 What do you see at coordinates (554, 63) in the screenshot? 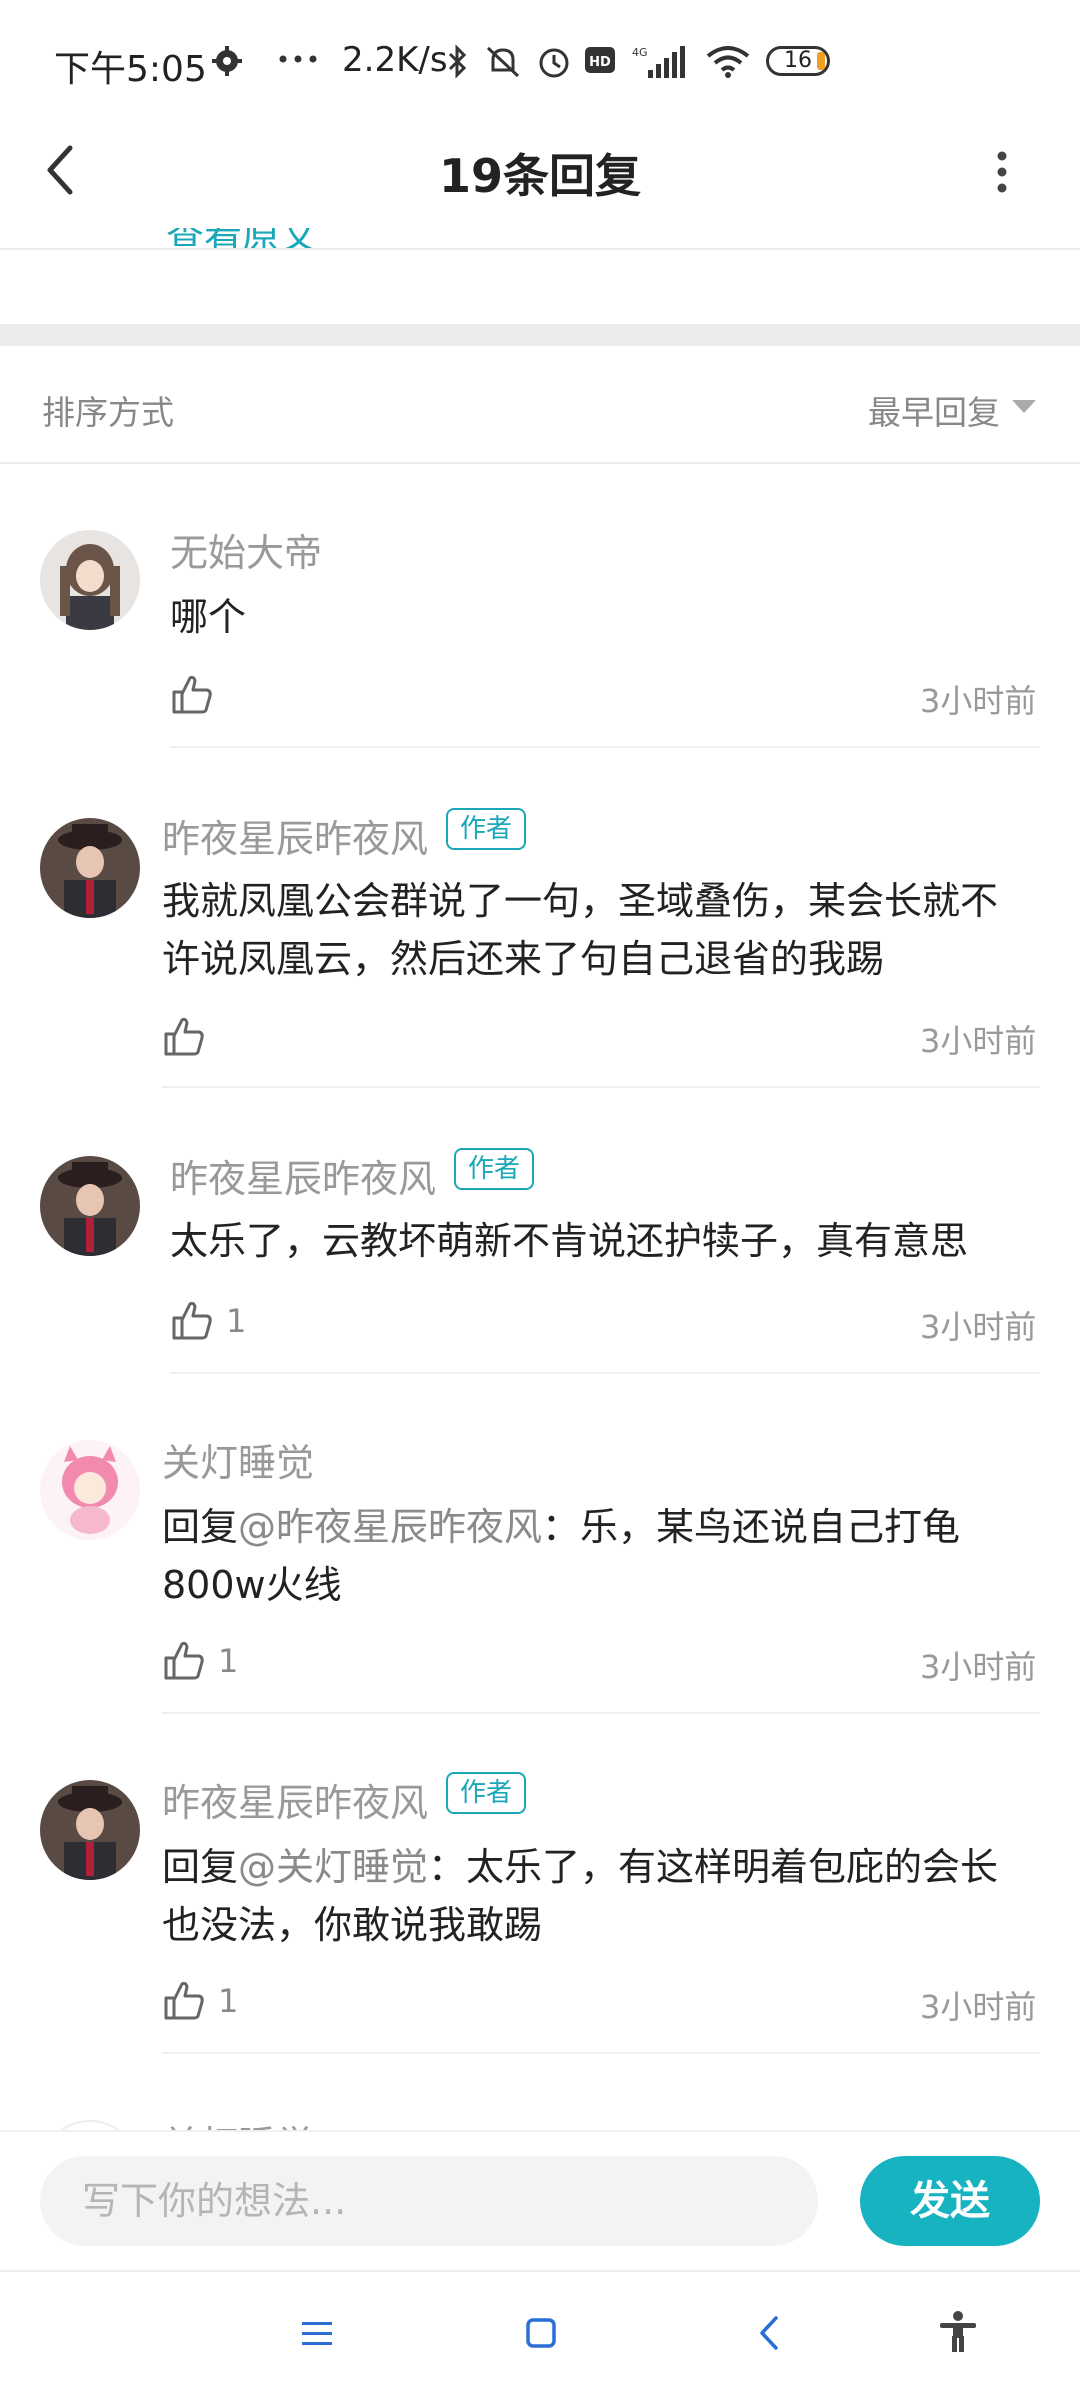
I see `alarm-icon` at bounding box center [554, 63].